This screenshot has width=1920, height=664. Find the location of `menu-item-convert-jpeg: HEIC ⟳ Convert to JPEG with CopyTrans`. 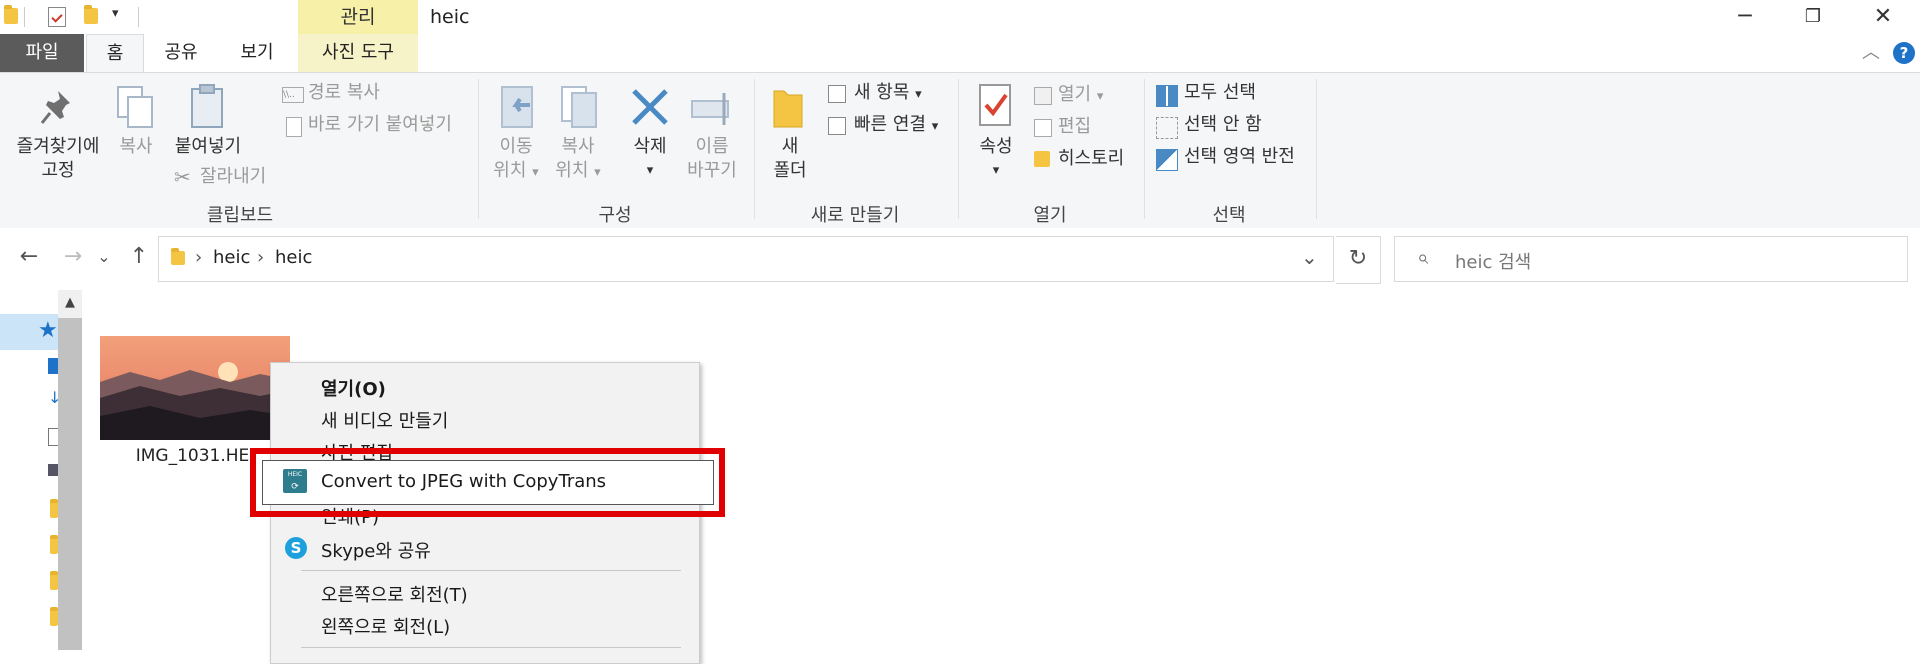

menu-item-convert-jpeg: HEIC ⟳ Convert to JPEG with CopyTrans is located at coordinates (488, 482).